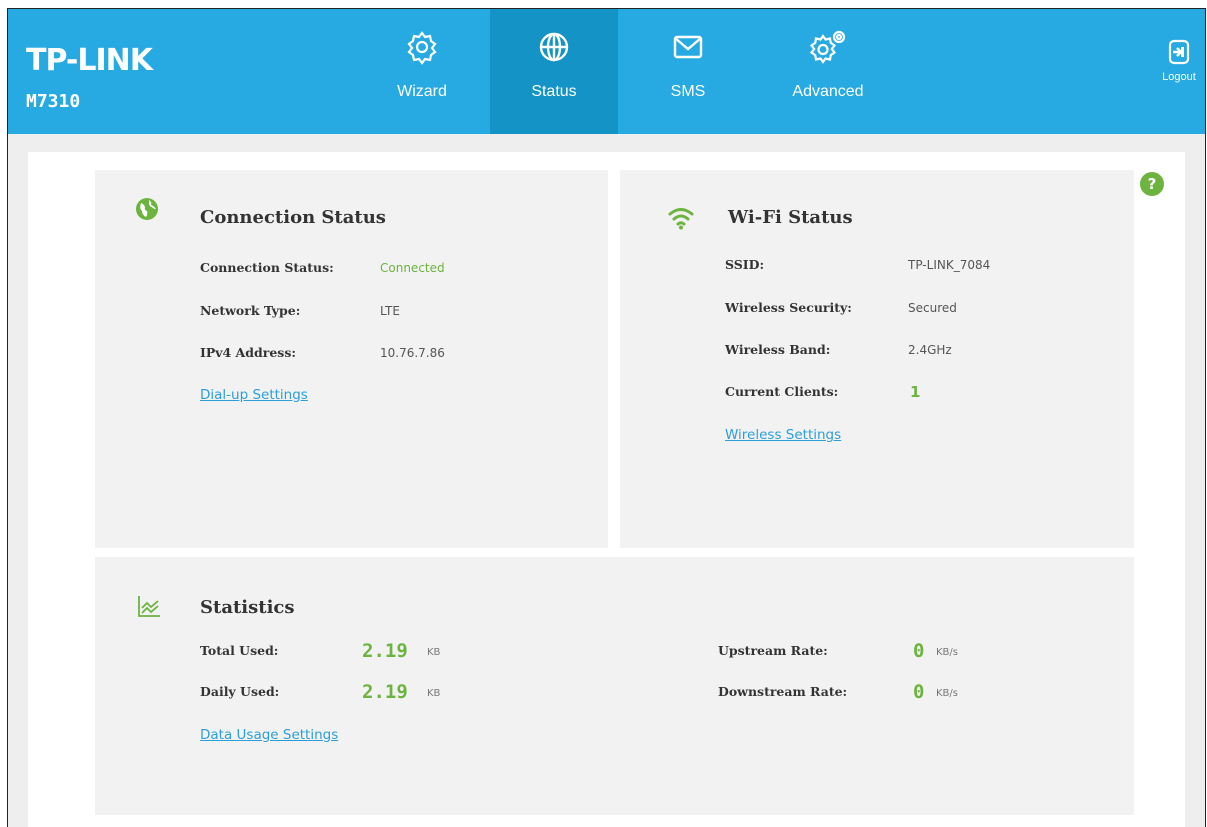 The height and width of the screenshot is (827, 1207). What do you see at coordinates (688, 91) in the screenshot?
I see `tab-sms-label: SMS` at bounding box center [688, 91].